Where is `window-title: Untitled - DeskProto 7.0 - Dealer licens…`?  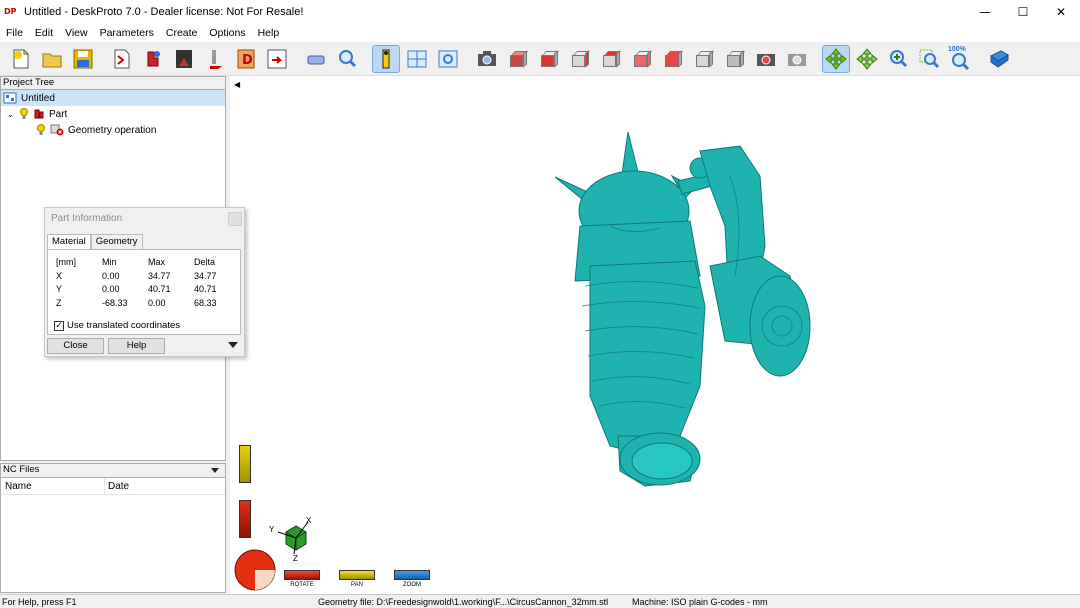
window-title: Untitled - DeskProto 7.0 - Dealer licens… is located at coordinates (164, 12).